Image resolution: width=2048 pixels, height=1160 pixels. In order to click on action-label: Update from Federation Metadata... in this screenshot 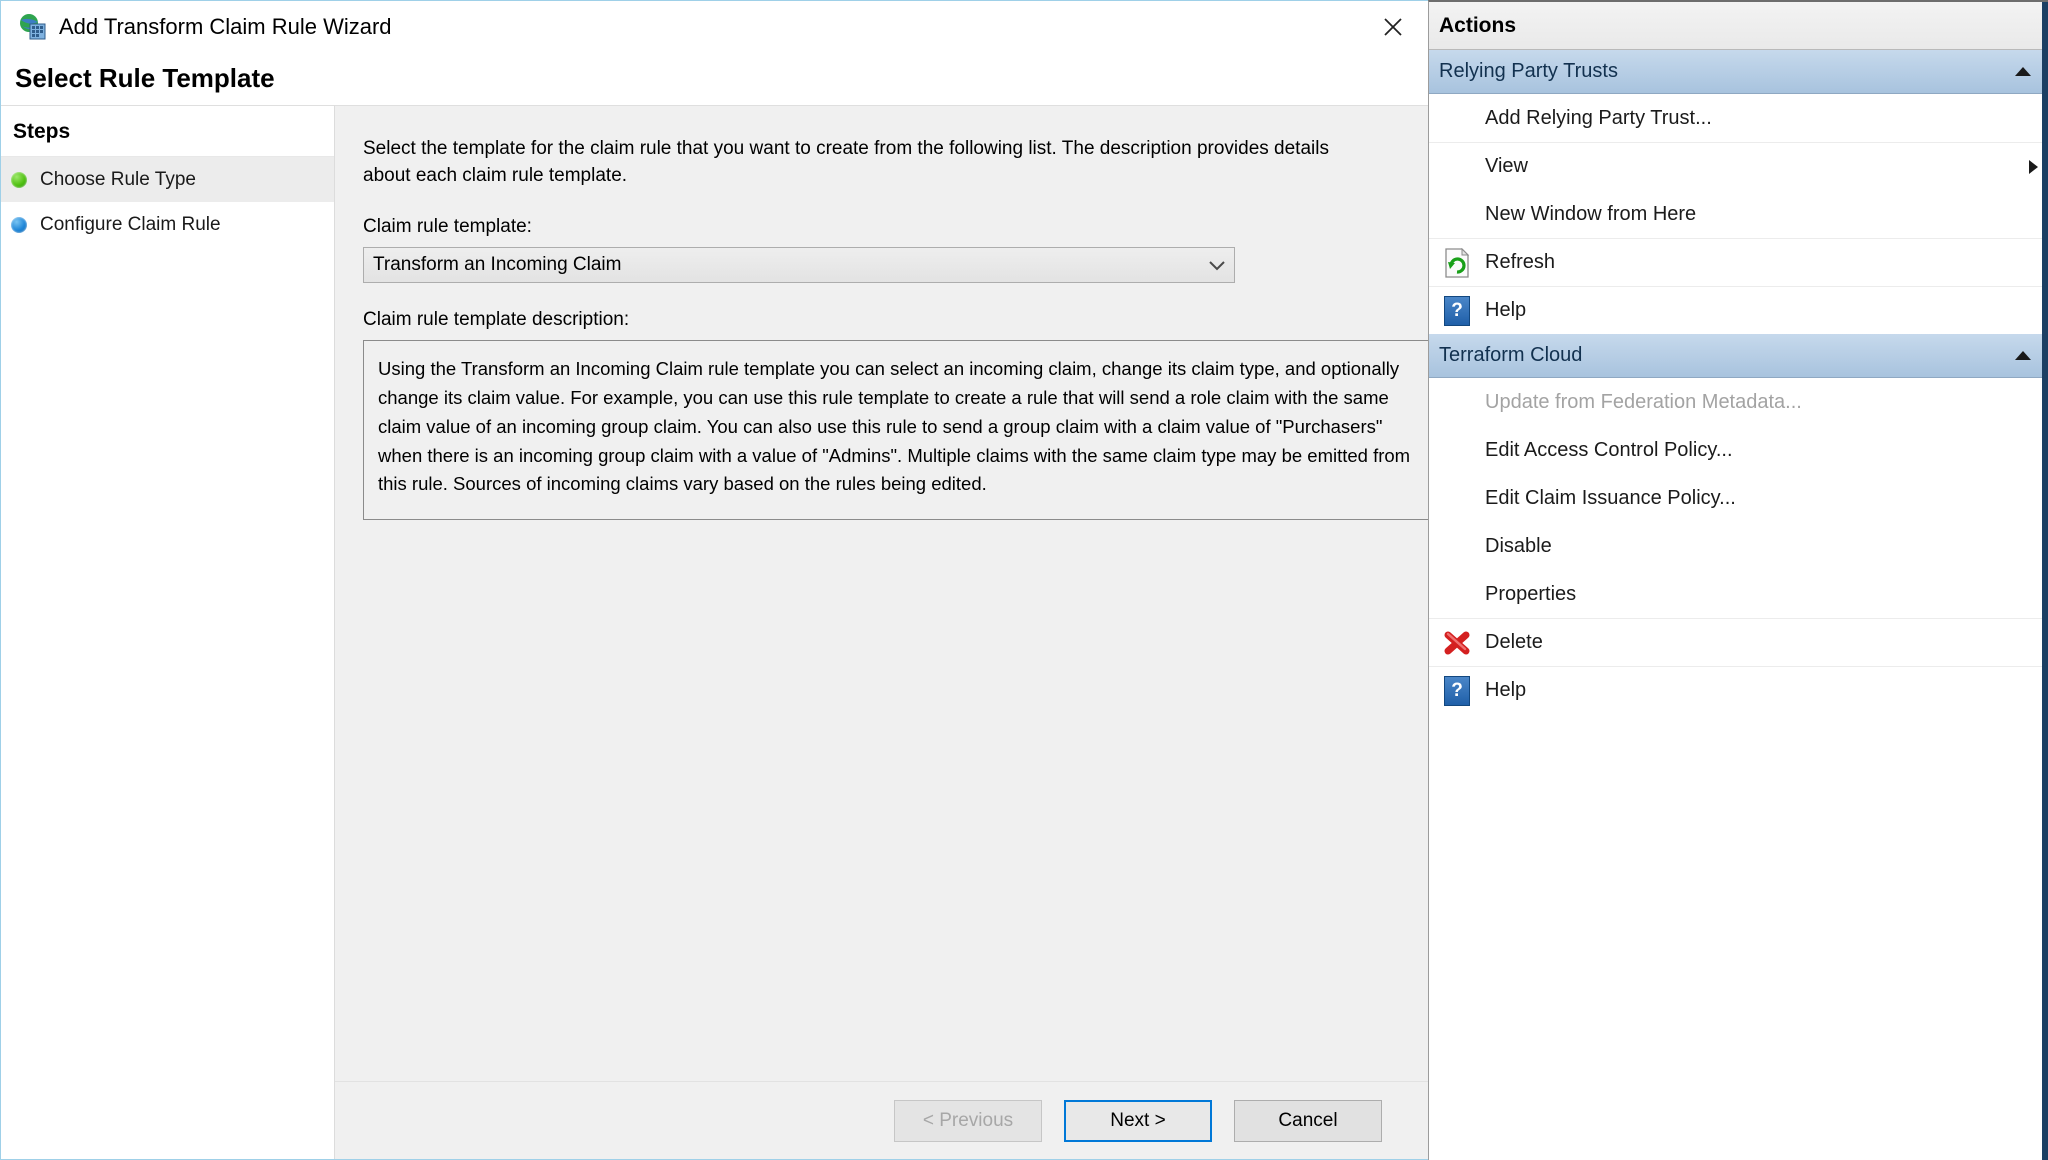, I will do `click(1643, 401)`.